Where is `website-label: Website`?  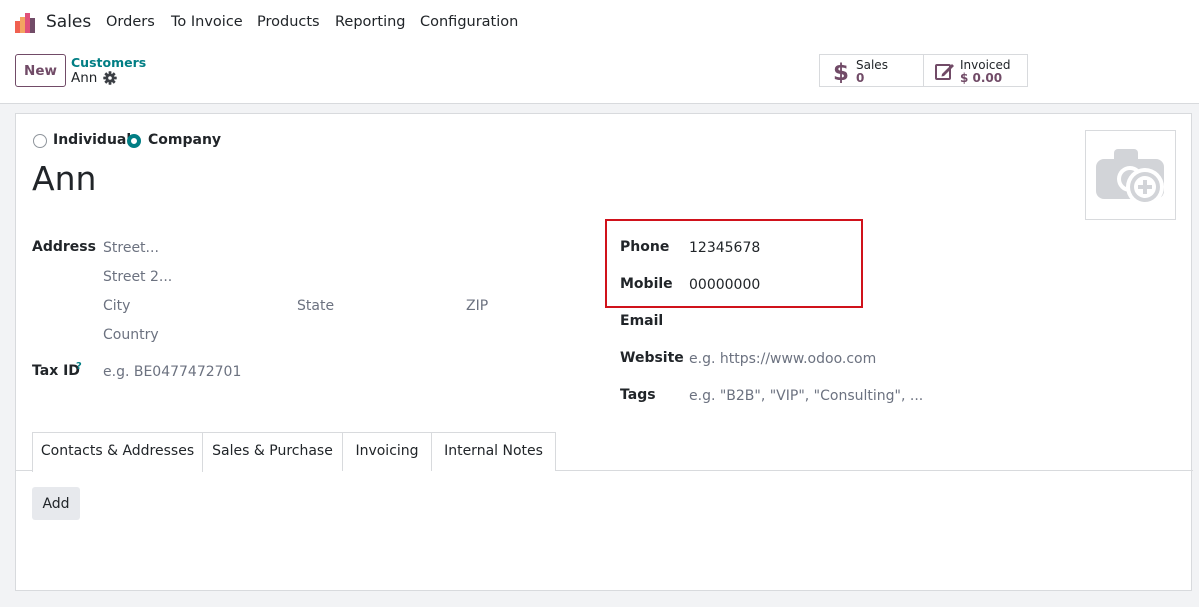 website-label: Website is located at coordinates (652, 358).